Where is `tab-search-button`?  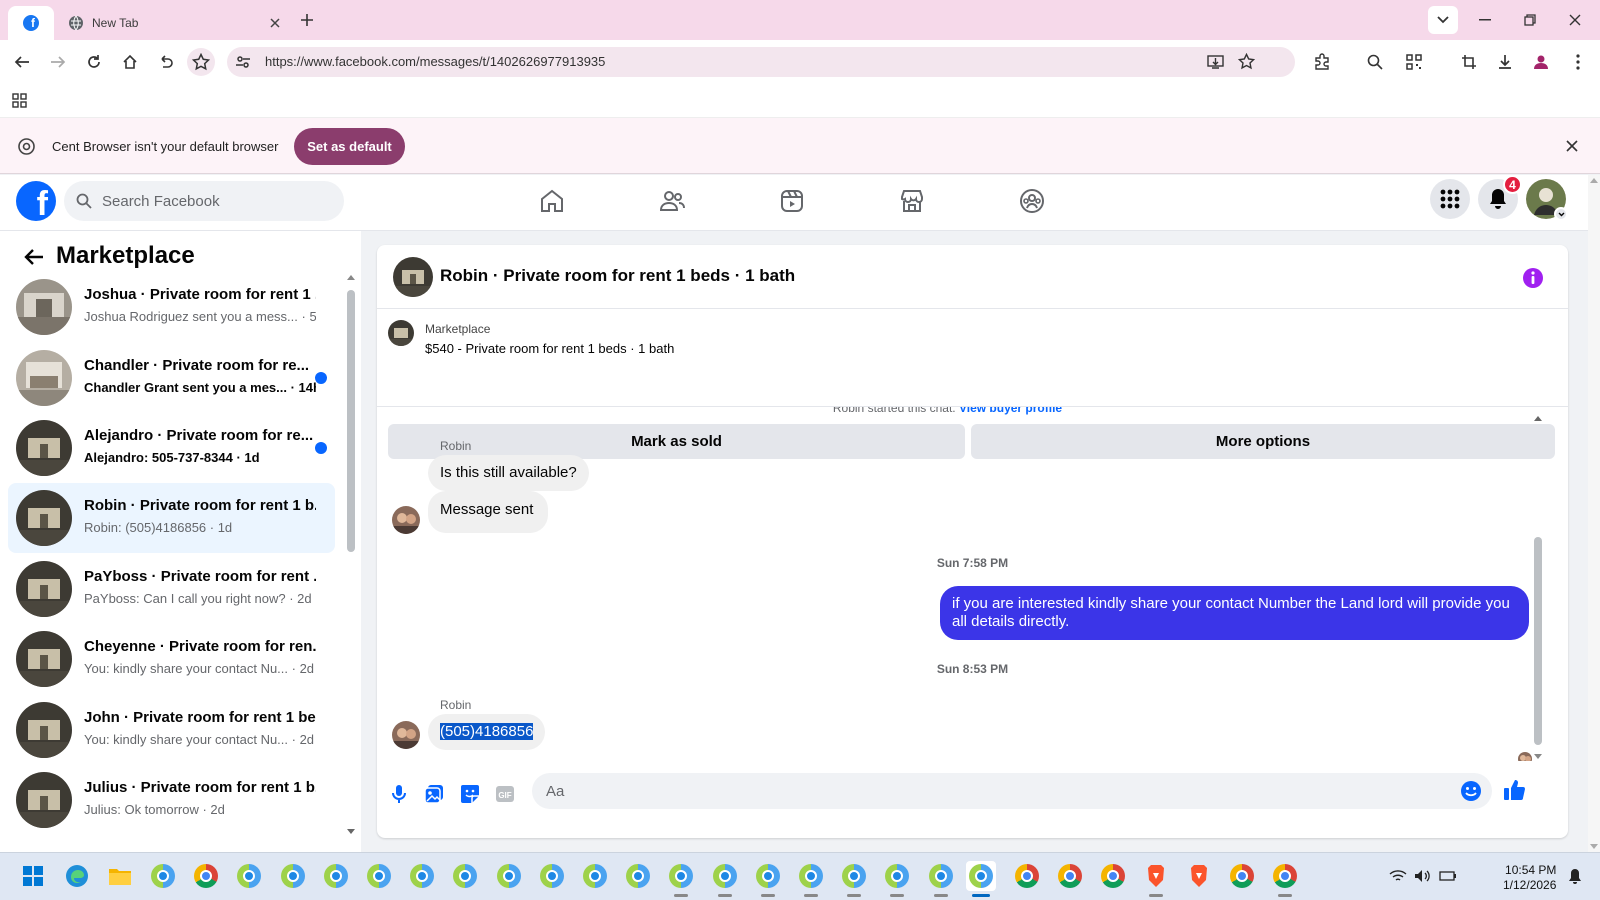
tab-search-button is located at coordinates (1443, 20).